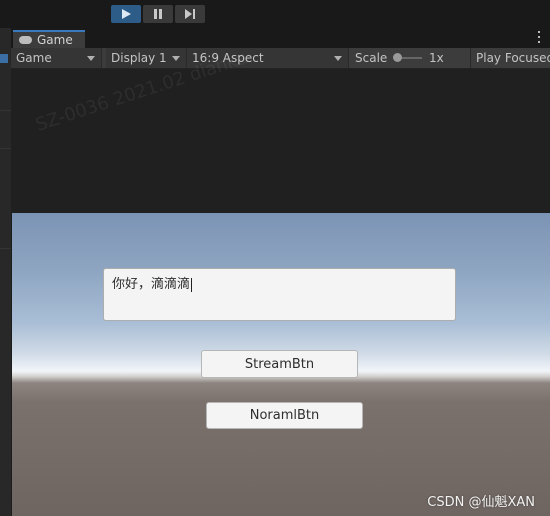  Describe the element at coordinates (25, 40) in the screenshot. I see `gamepad-icon` at that location.